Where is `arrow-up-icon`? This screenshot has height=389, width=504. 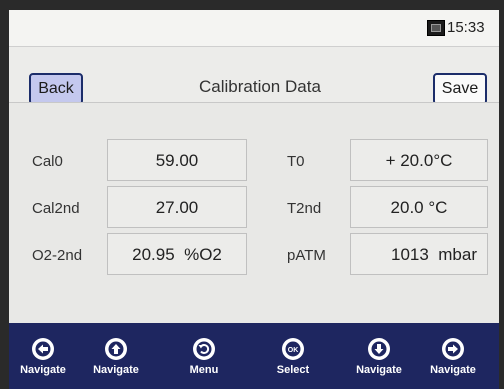
arrow-up-icon is located at coordinates (116, 349).